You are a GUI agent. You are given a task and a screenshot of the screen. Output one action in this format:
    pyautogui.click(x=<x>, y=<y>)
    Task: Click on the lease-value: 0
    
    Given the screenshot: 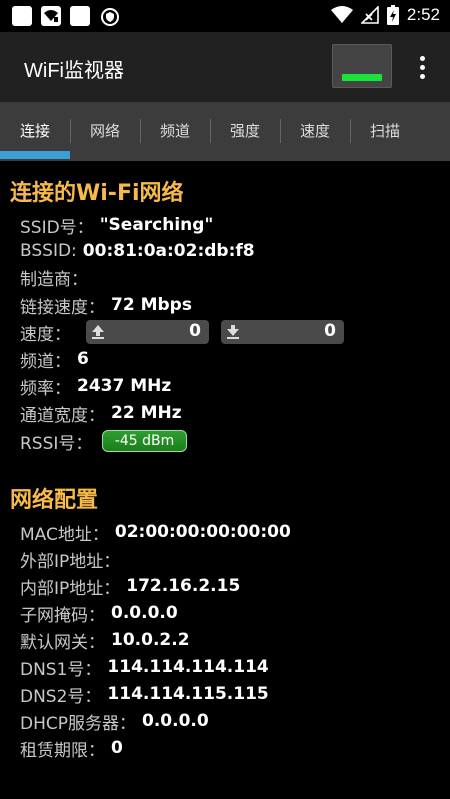 What is the action you would take?
    pyautogui.click(x=117, y=748)
    